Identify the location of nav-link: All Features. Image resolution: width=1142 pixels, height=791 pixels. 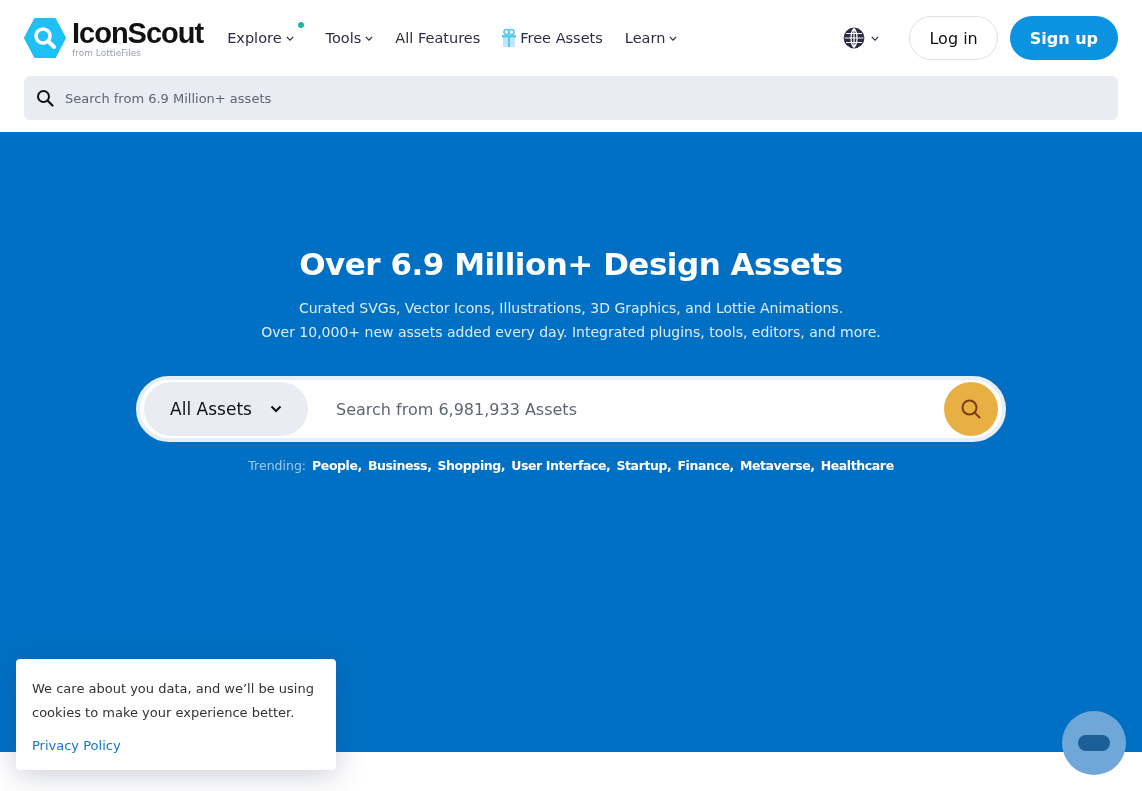
(438, 38).